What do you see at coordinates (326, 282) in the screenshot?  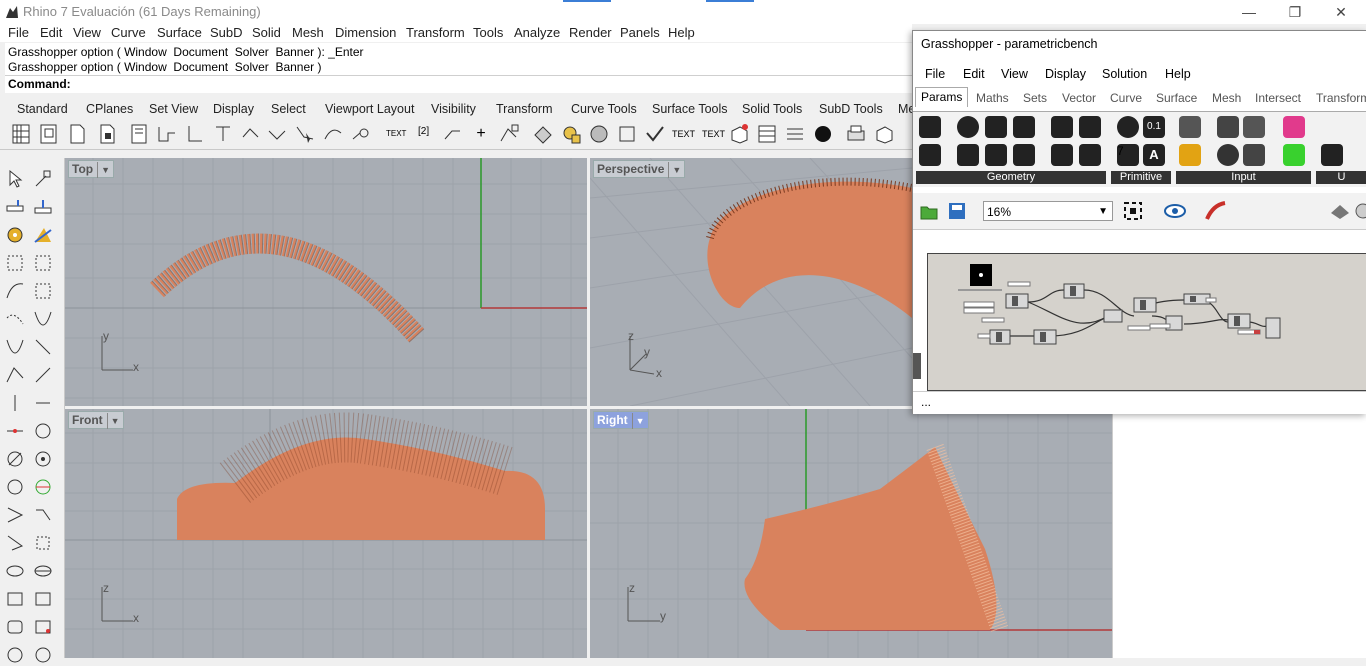 I see `viewport-top: Top ▼ y x` at bounding box center [326, 282].